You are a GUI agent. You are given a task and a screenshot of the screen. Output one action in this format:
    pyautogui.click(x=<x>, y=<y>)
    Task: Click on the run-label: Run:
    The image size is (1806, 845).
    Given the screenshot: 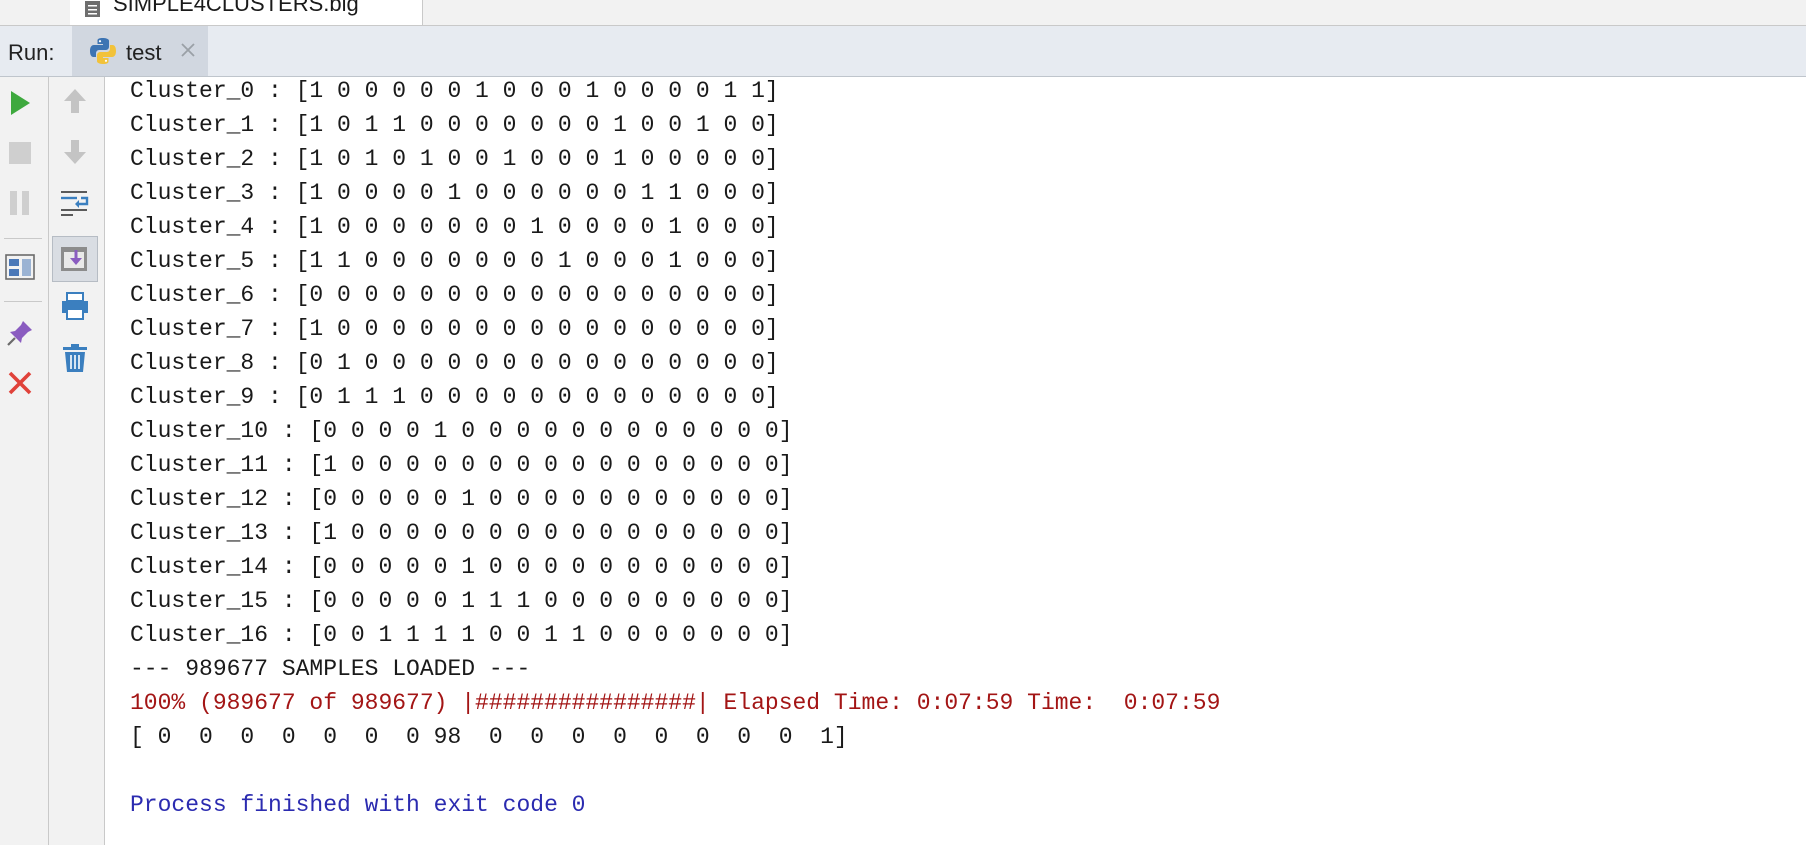 What is the action you would take?
    pyautogui.click(x=31, y=52)
    